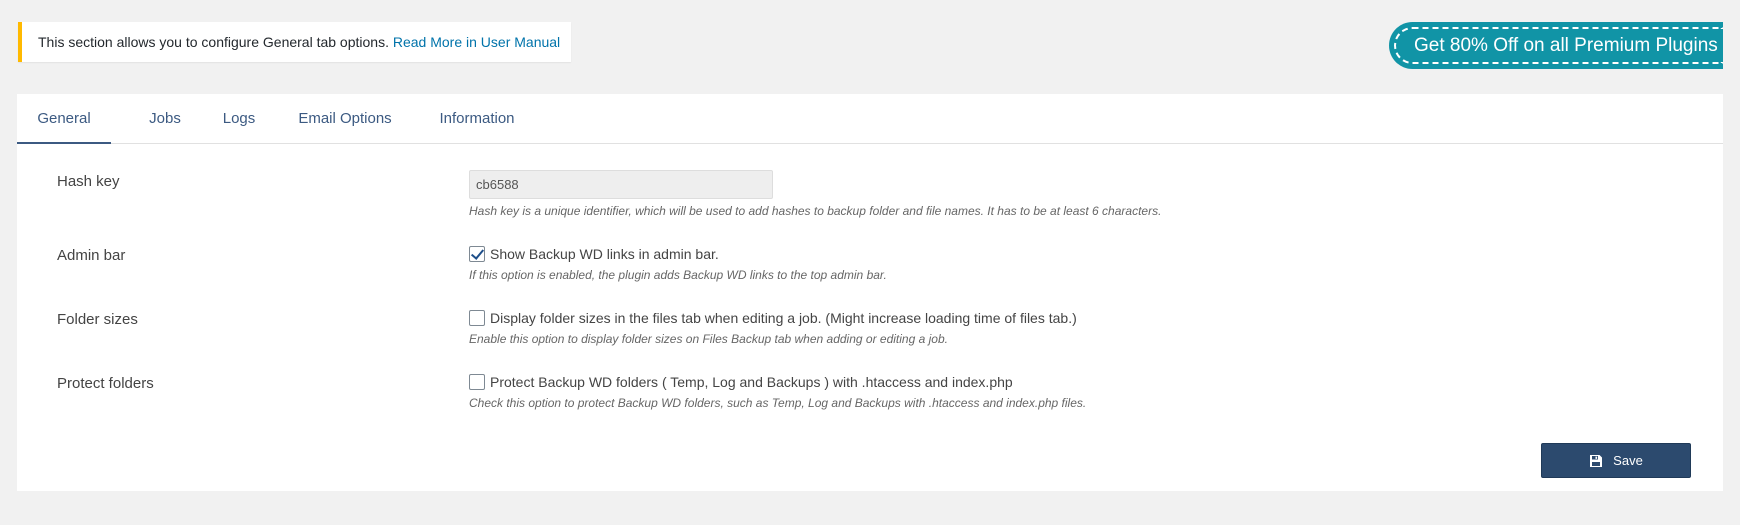 This screenshot has width=1740, height=525. What do you see at coordinates (1628, 460) in the screenshot?
I see `save-button-label: Save` at bounding box center [1628, 460].